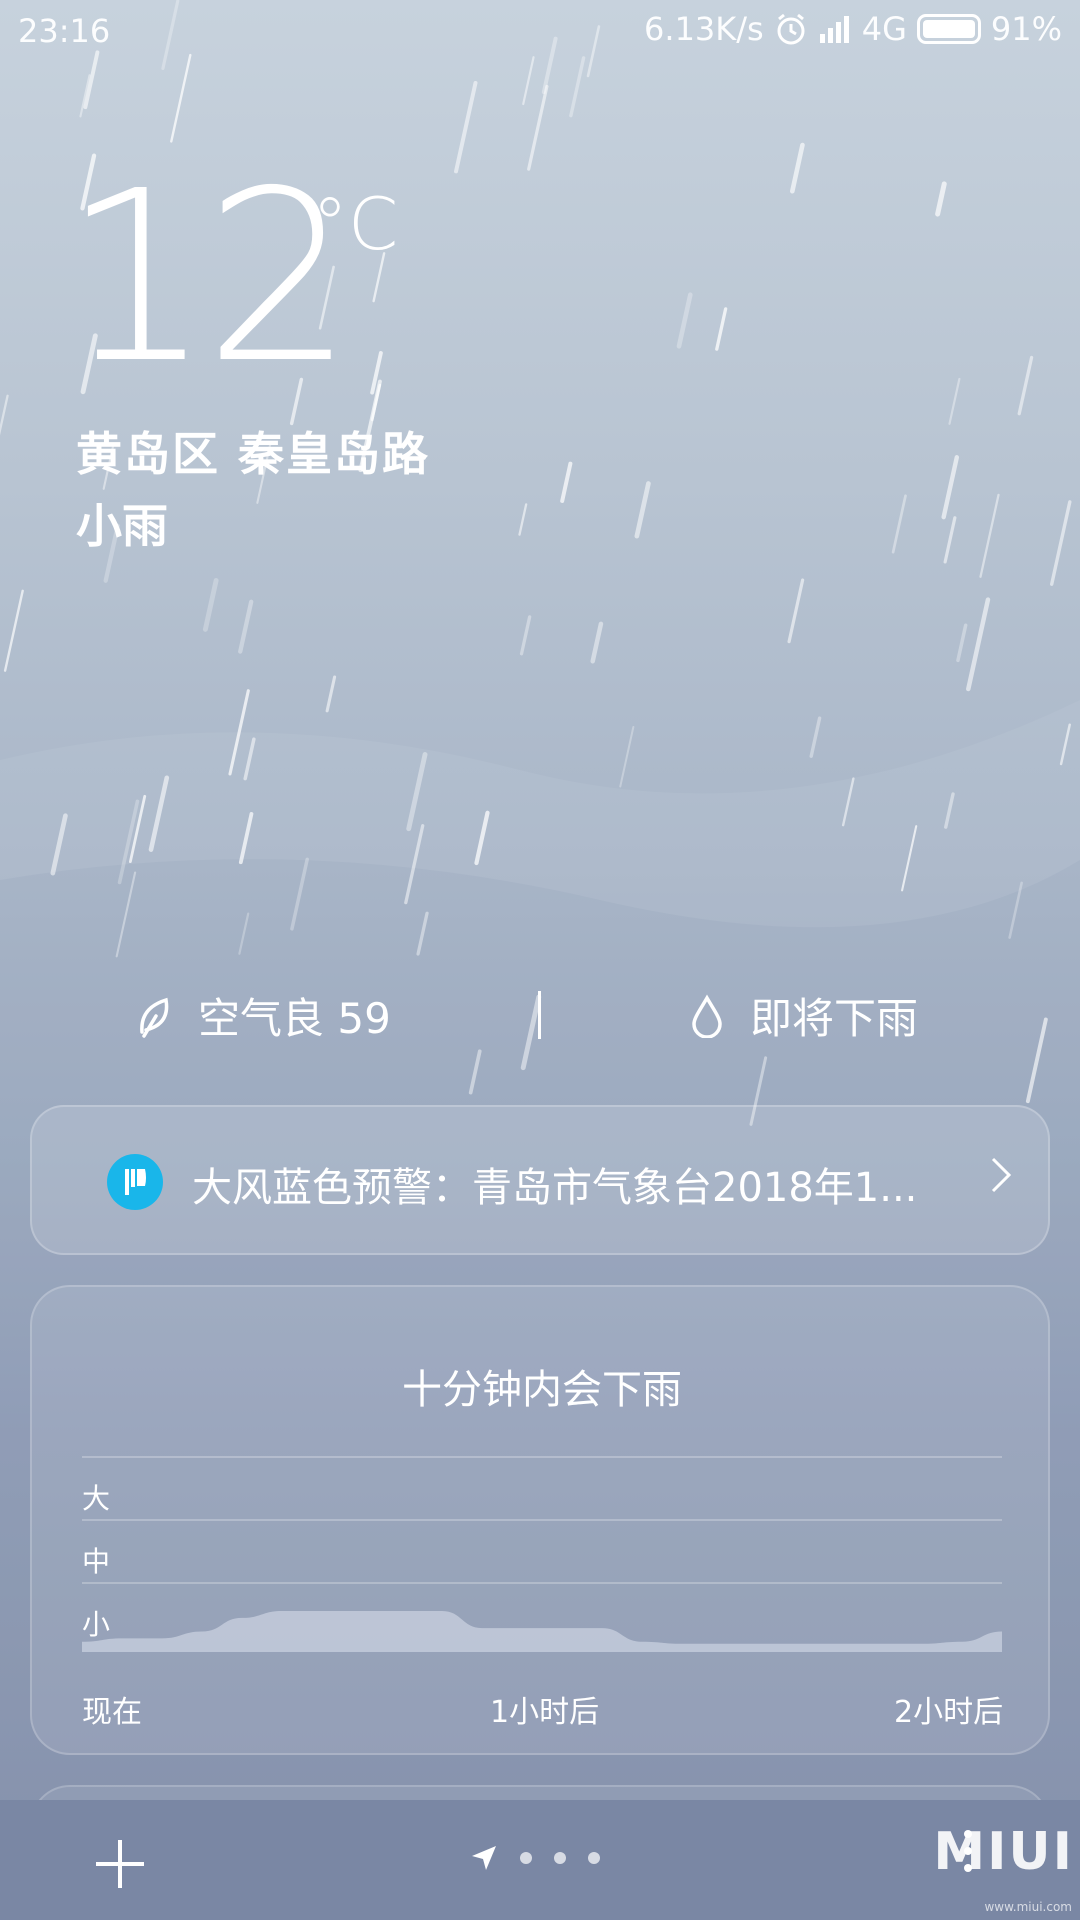  What do you see at coordinates (120, 1864) in the screenshot?
I see `add-city-button` at bounding box center [120, 1864].